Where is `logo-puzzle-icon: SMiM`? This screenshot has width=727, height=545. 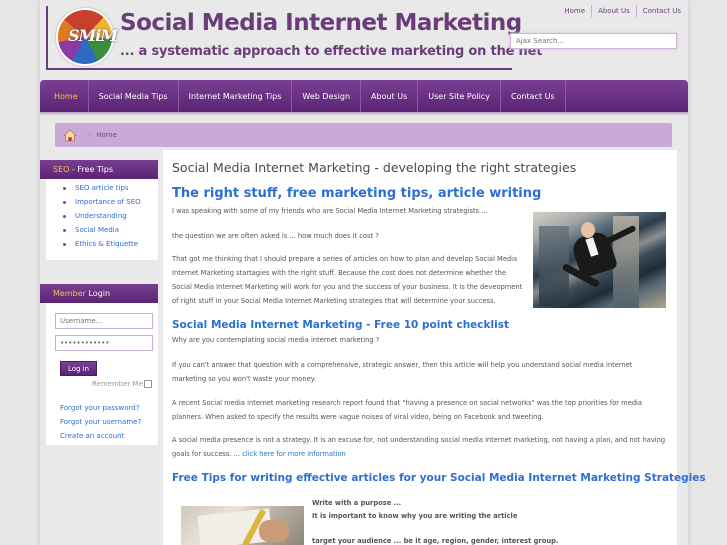
logo-puzzle-icon: SMiM is located at coordinates (87, 37).